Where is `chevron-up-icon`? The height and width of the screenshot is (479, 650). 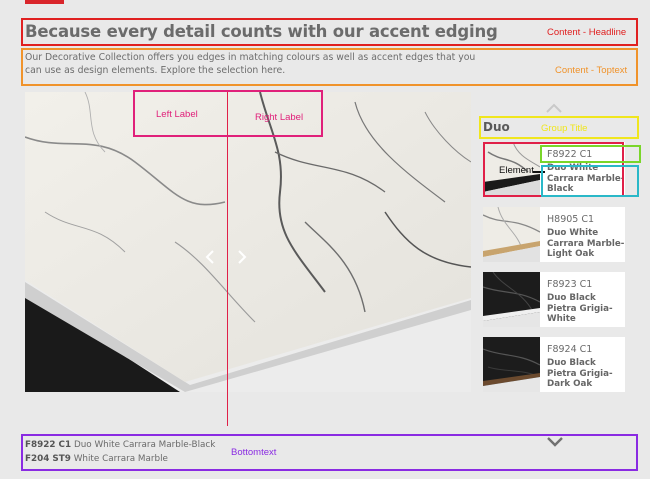 chevron-up-icon is located at coordinates (554, 107).